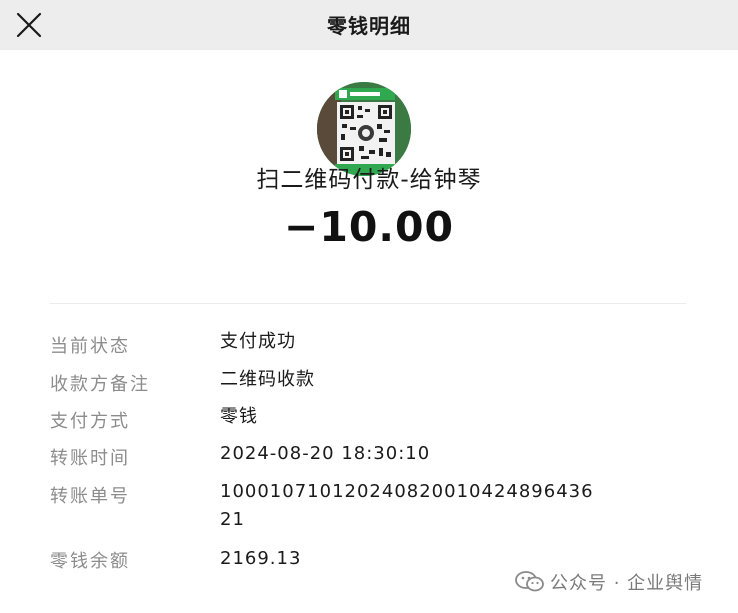 Image resolution: width=738 pixels, height=613 pixels. What do you see at coordinates (100, 384) in the screenshot?
I see `note-label: 收款方备注` at bounding box center [100, 384].